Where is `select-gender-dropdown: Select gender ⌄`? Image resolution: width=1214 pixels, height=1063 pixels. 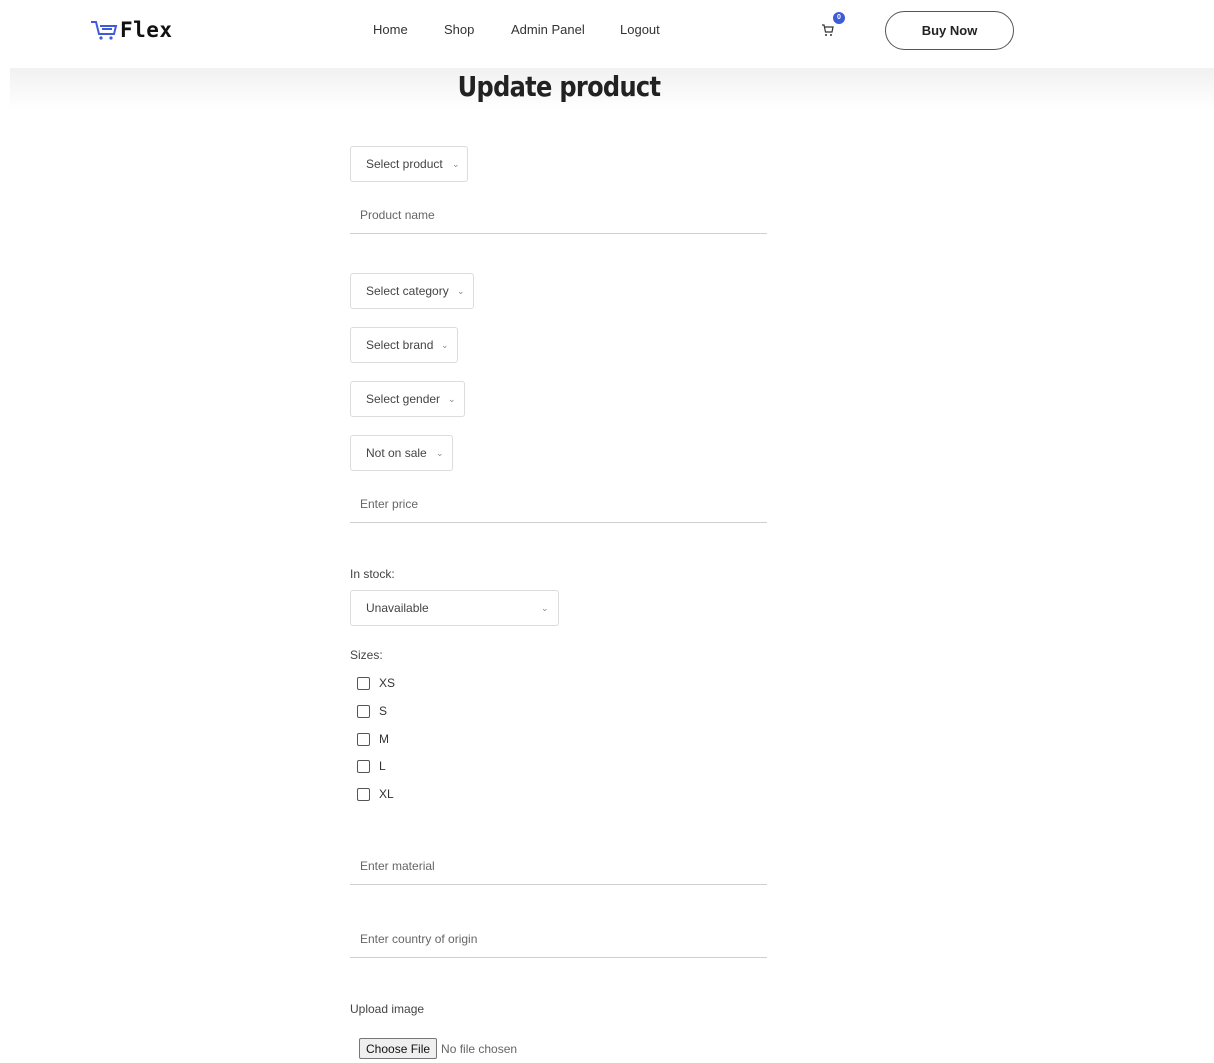
select-gender-dropdown: Select gender ⌄ is located at coordinates (407, 399).